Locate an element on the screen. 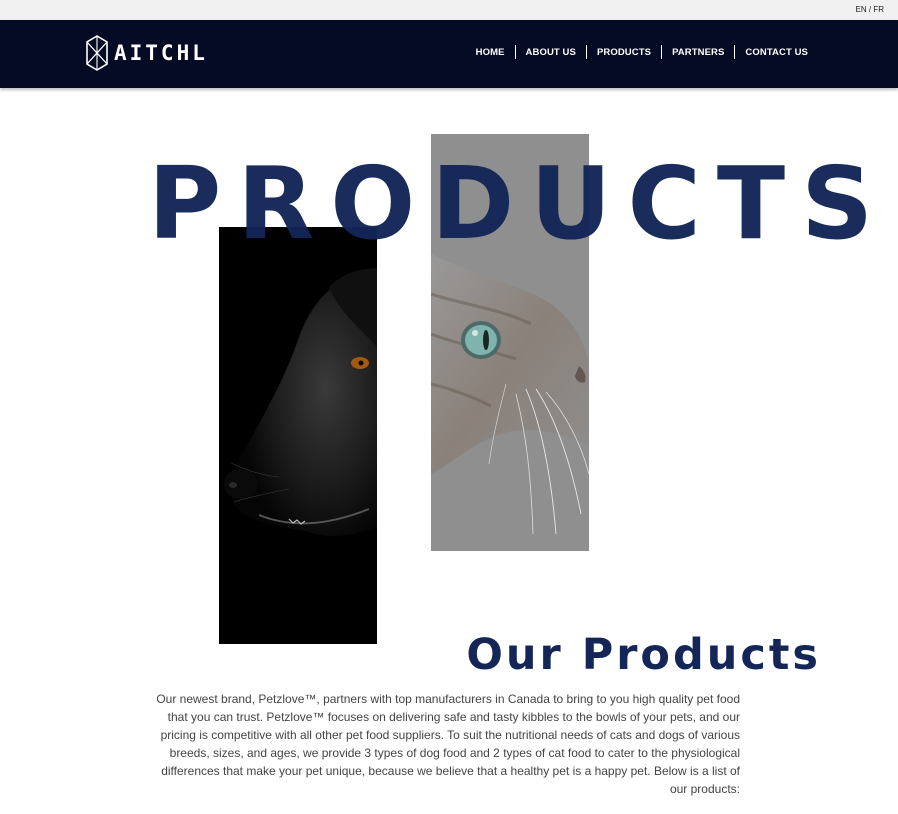 Image resolution: width=898 pixels, height=814 pixels. nav-item-partners: PARTNERS is located at coordinates (698, 52).